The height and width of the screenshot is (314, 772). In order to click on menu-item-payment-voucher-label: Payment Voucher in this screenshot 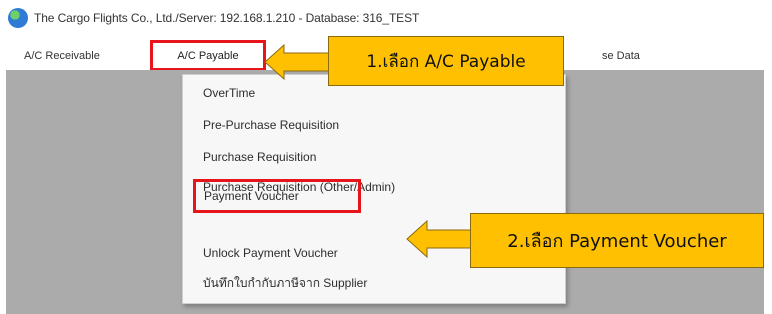, I will do `click(251, 196)`.